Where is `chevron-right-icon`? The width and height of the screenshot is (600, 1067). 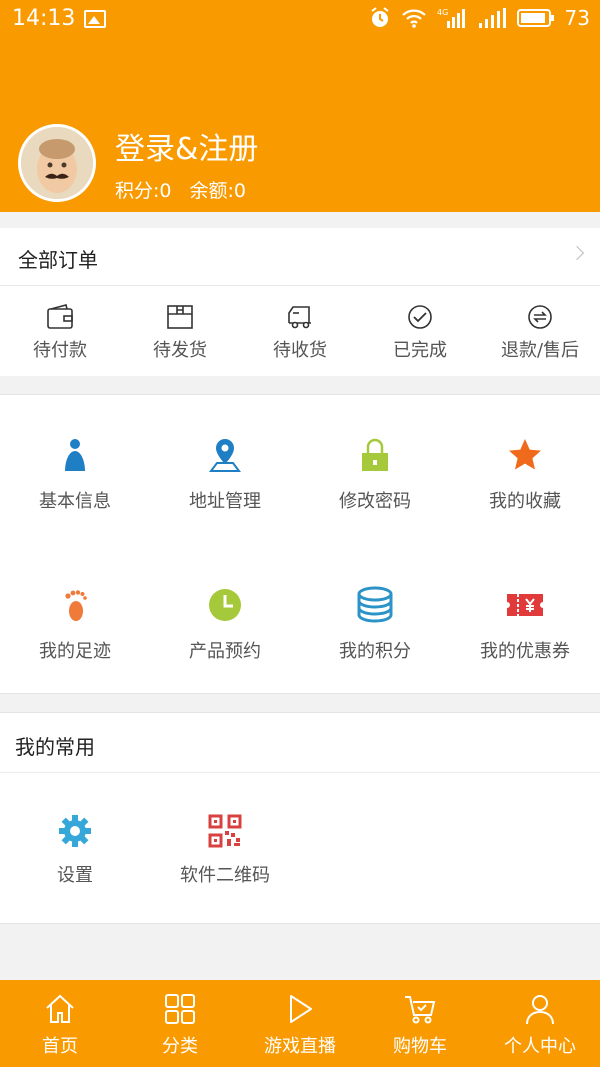 chevron-right-icon is located at coordinates (577, 253).